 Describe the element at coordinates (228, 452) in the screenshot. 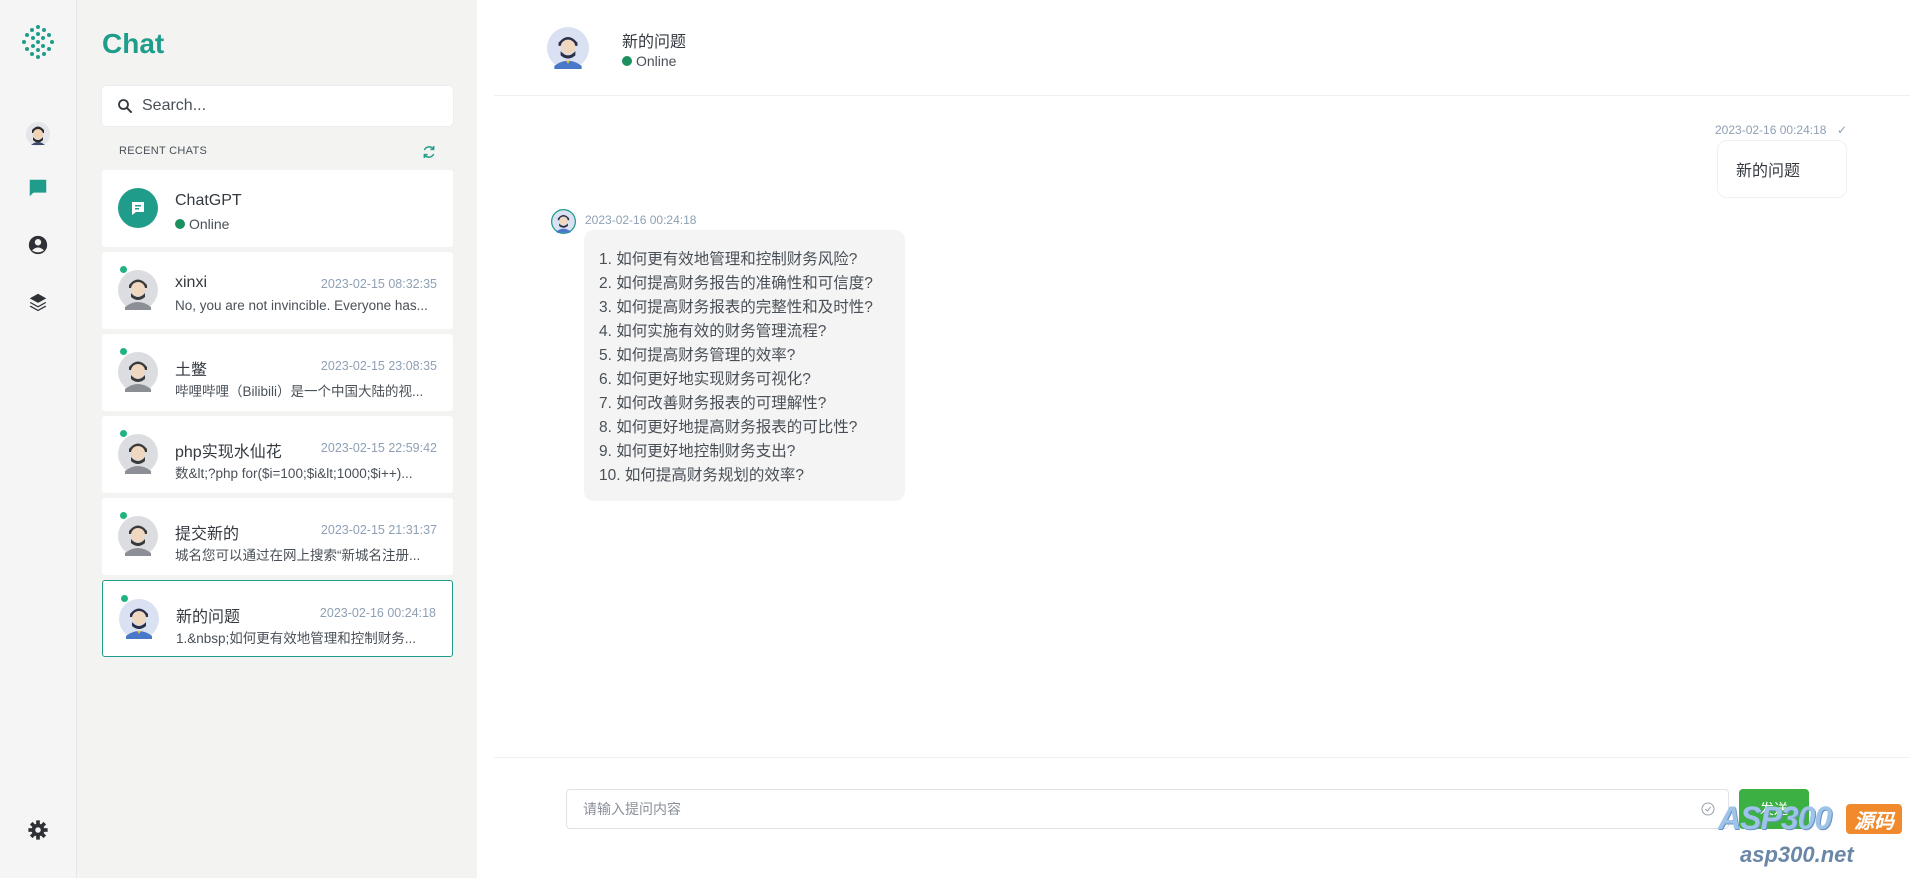

I see `chat-item-name: php实现水仙花` at that location.